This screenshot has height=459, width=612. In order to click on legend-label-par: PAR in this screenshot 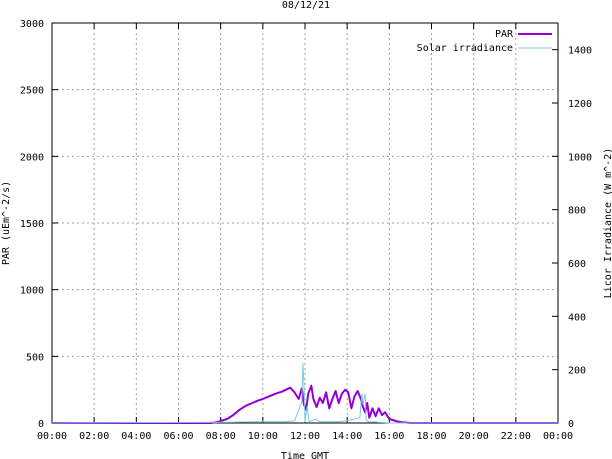, I will do `click(504, 34)`.